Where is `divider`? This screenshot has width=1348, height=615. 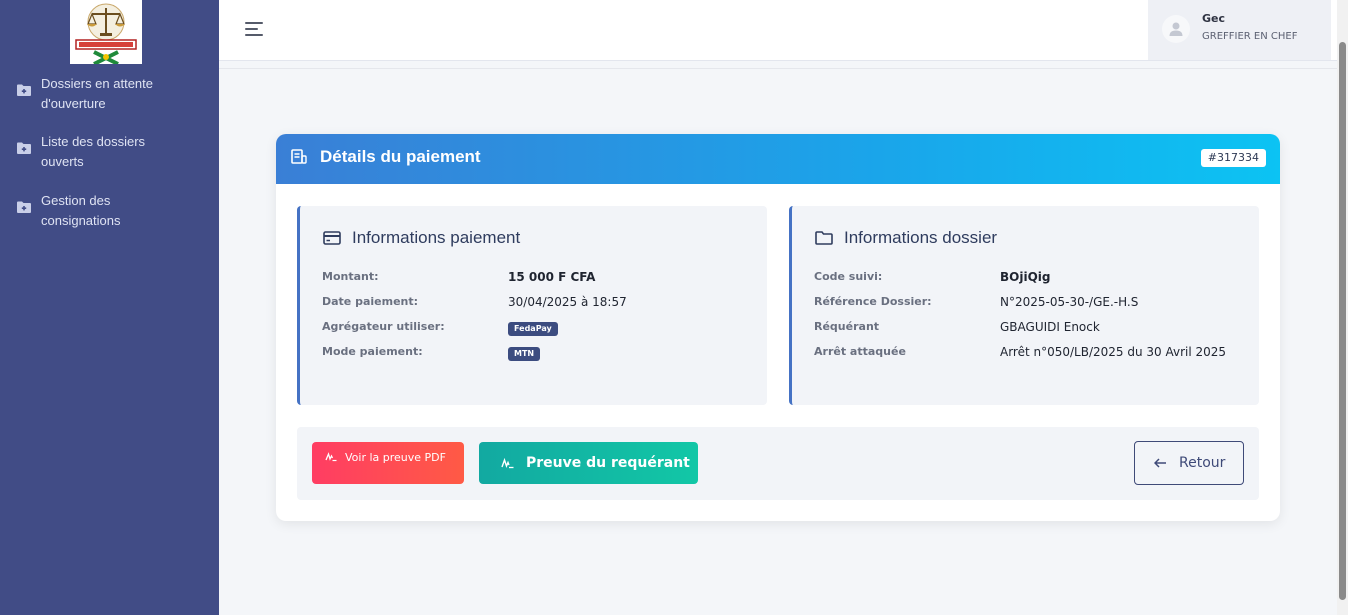
divider is located at coordinates (778, 68).